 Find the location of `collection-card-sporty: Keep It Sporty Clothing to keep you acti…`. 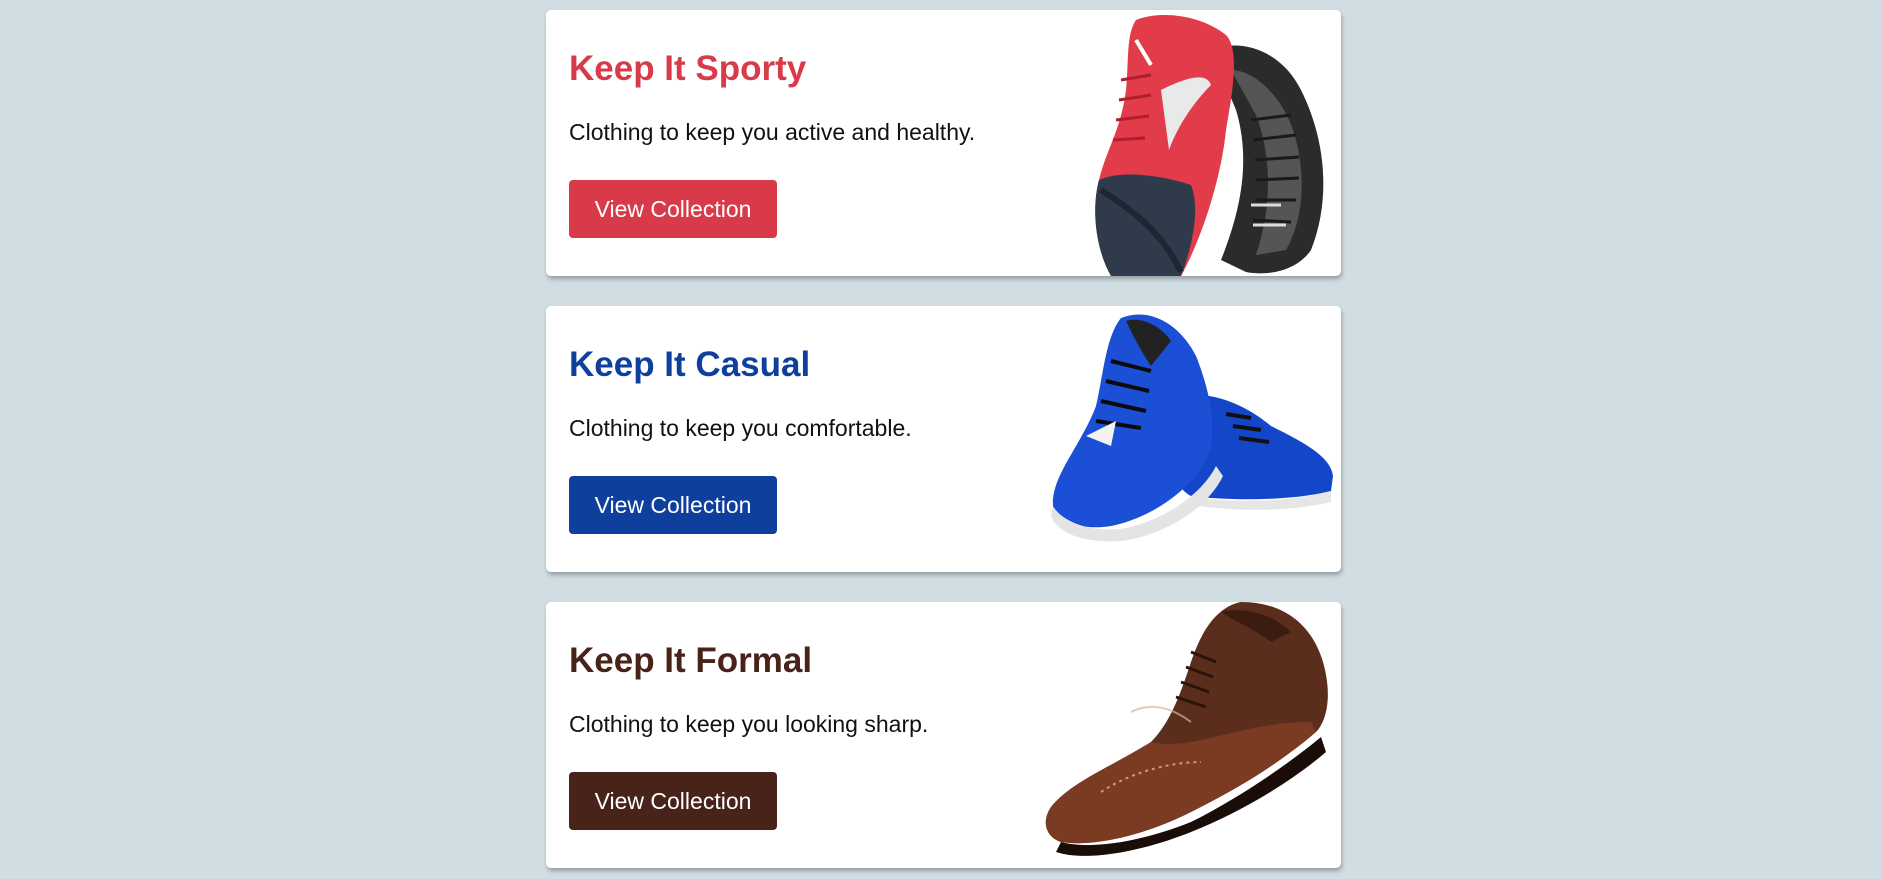

collection-card-sporty: Keep It Sporty Clothing to keep you acti… is located at coordinates (943, 143).